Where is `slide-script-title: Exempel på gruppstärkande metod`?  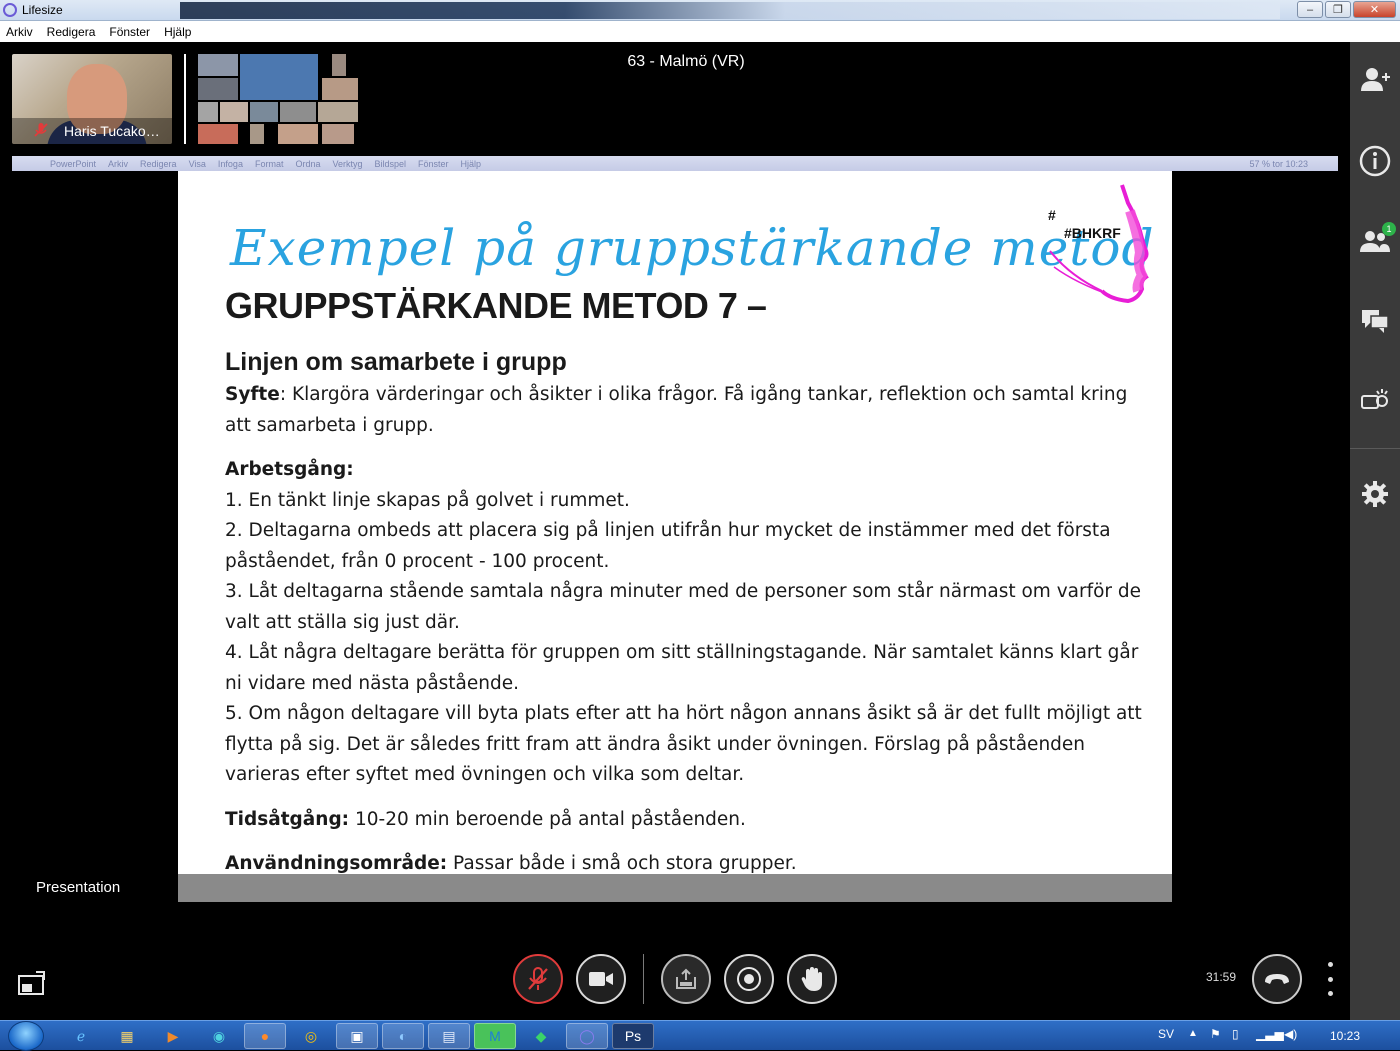
slide-script-title: Exempel på gruppstärkande metod is located at coordinates (692, 248).